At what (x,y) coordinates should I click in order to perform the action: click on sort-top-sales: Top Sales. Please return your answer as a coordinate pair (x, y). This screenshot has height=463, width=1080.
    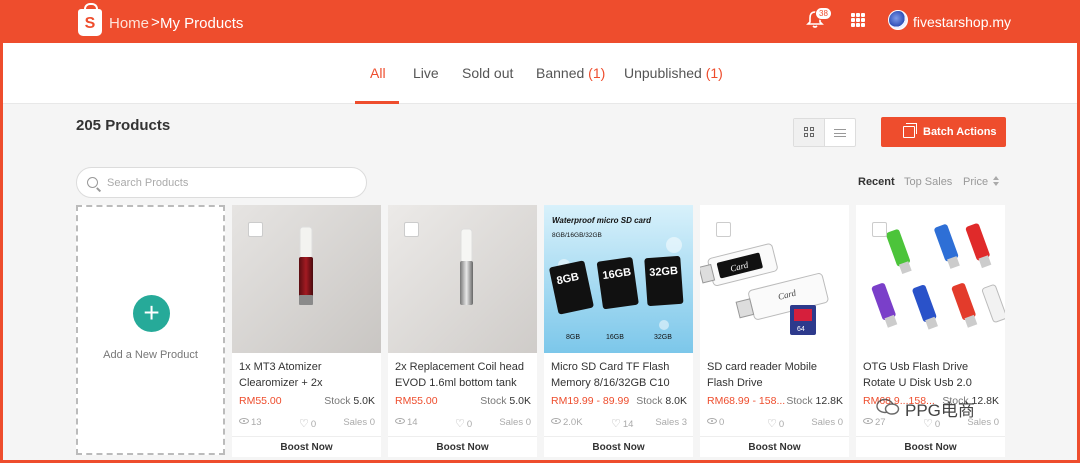
    Looking at the image, I should click on (928, 182).